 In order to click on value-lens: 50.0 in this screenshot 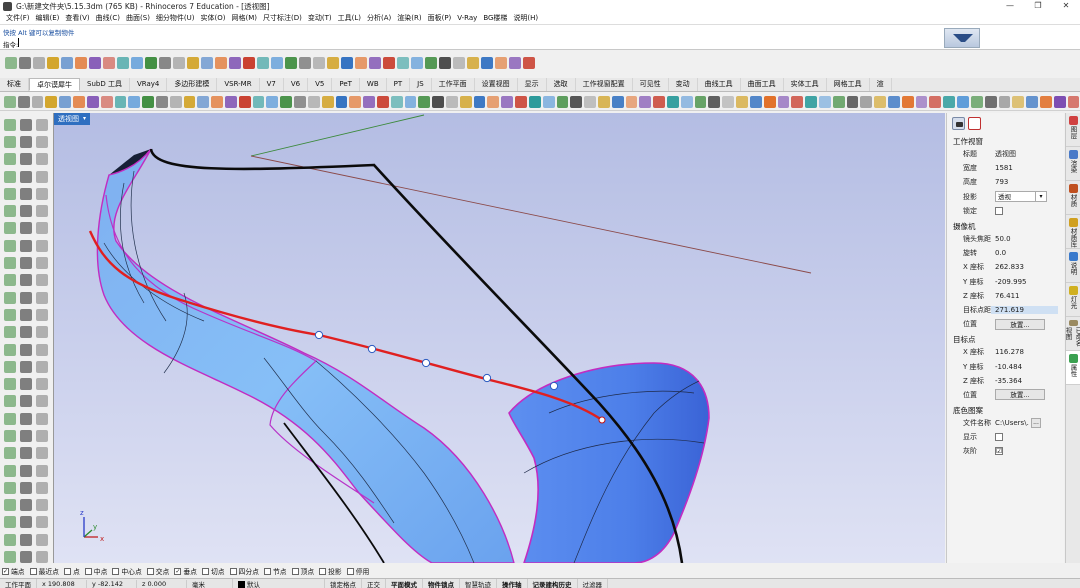, I will do `click(1027, 239)`.